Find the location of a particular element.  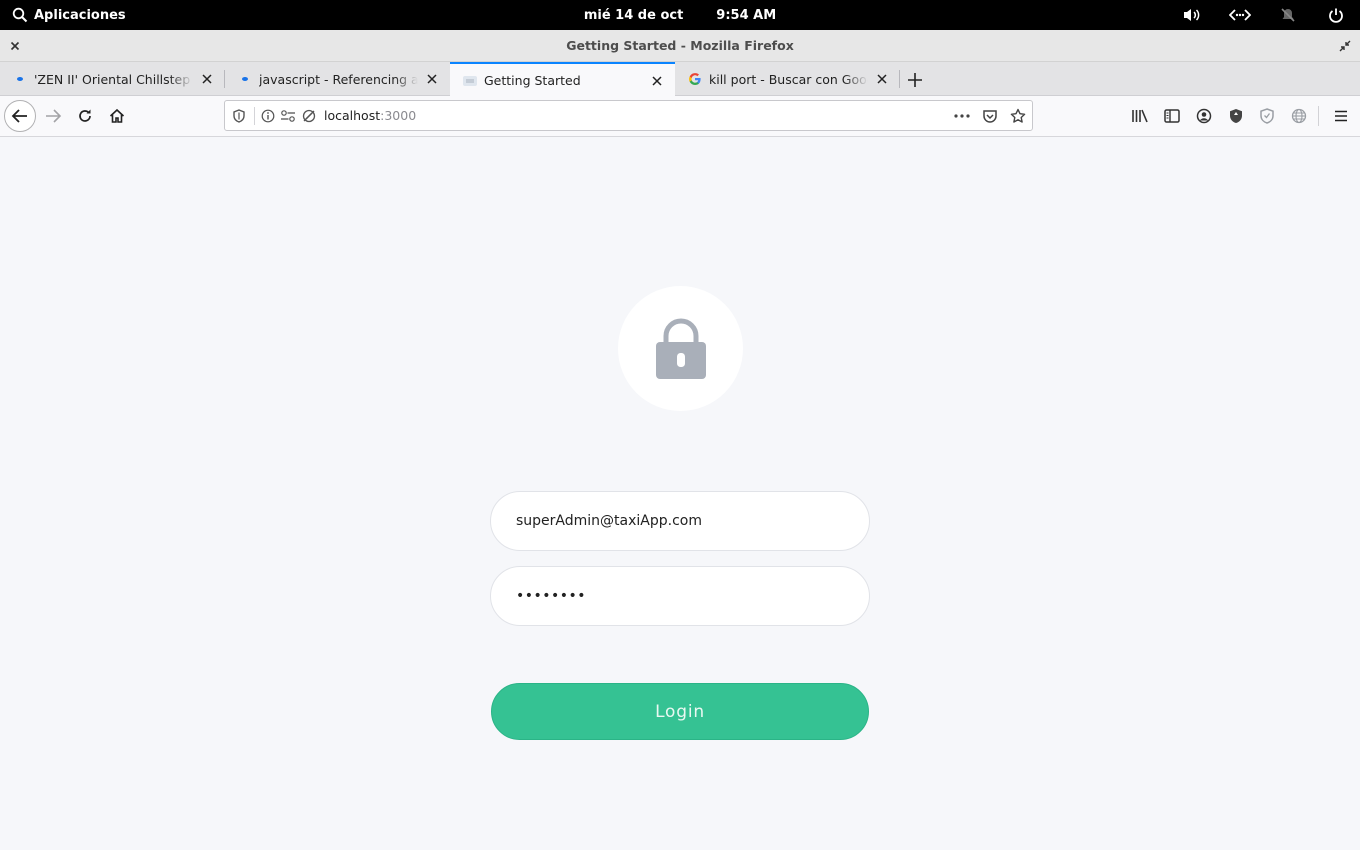

tab-kill-port: kill port - Buscar con Google is located at coordinates (787, 79).